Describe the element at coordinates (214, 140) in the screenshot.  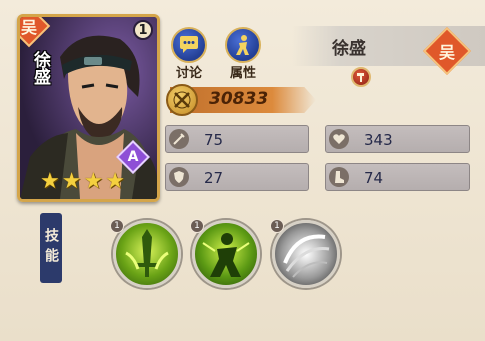
I see `attack-value: 75` at that location.